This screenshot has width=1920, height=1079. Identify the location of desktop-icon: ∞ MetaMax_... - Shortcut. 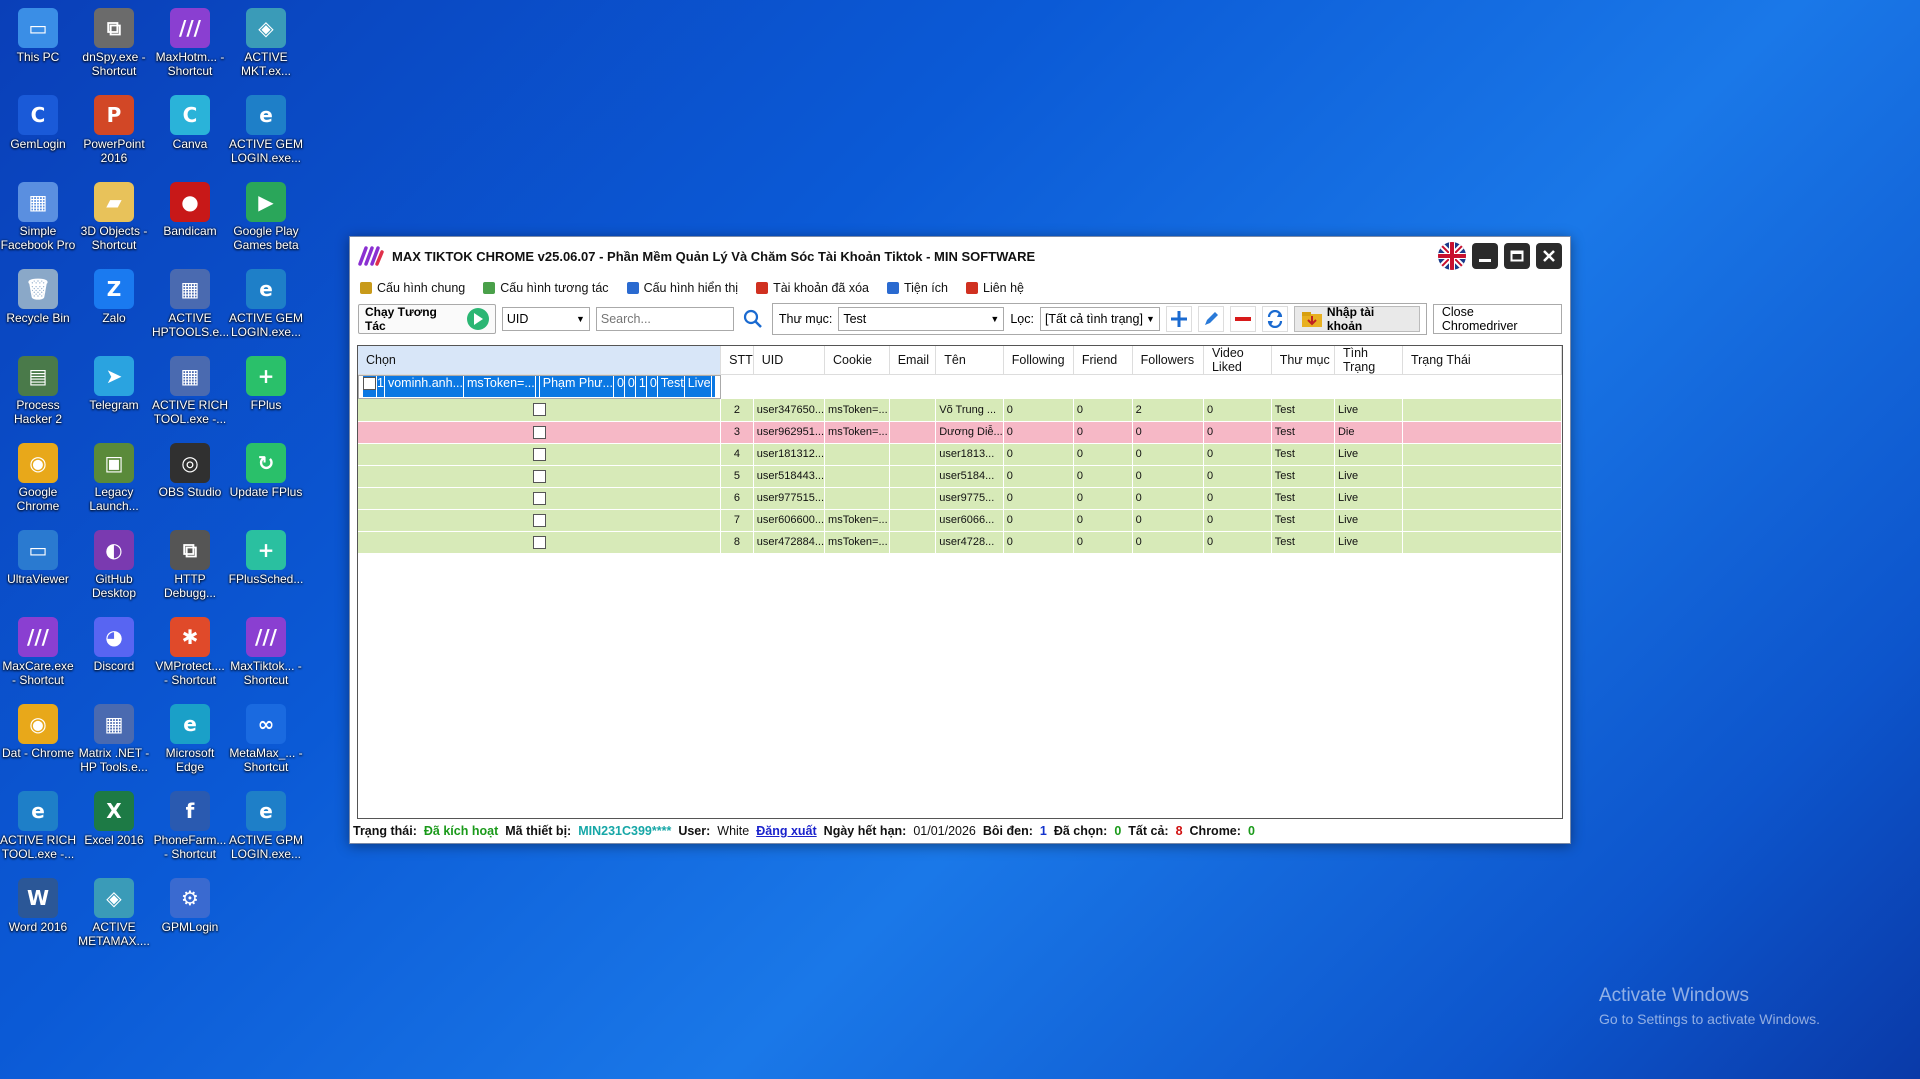
(266, 741).